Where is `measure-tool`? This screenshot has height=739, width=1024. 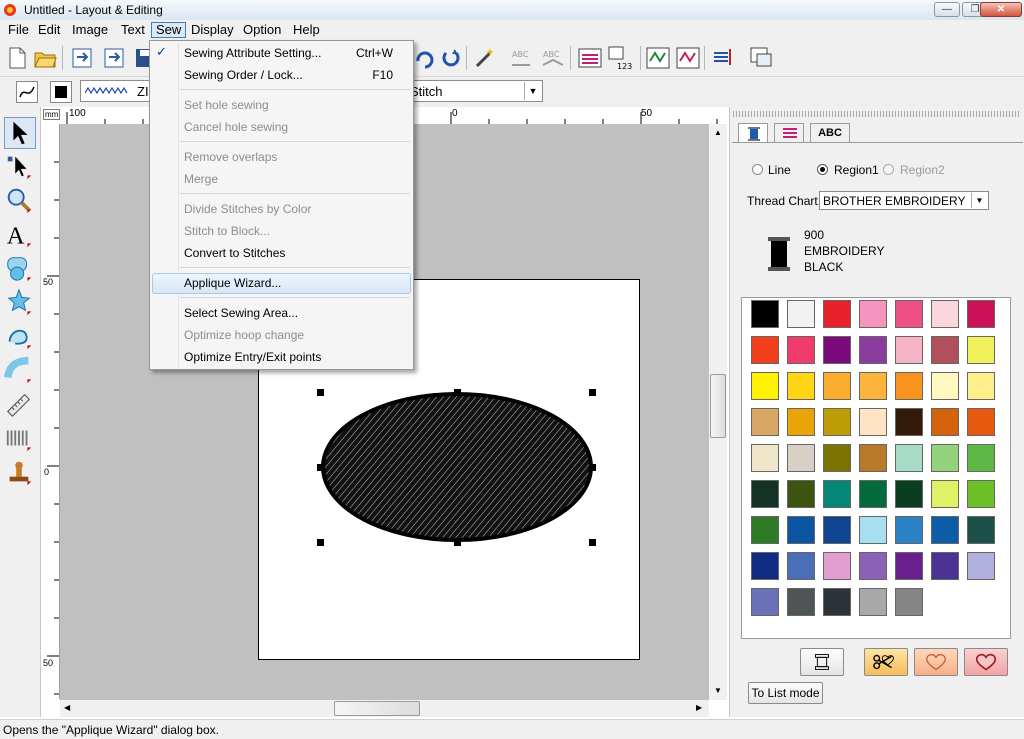 measure-tool is located at coordinates (20, 405).